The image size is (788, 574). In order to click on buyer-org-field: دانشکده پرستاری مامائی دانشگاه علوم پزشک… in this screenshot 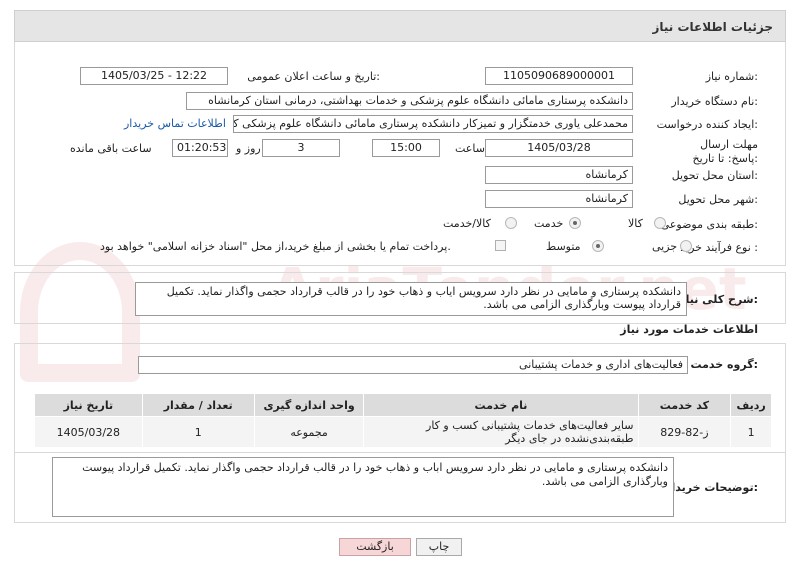, I will do `click(409, 101)`.